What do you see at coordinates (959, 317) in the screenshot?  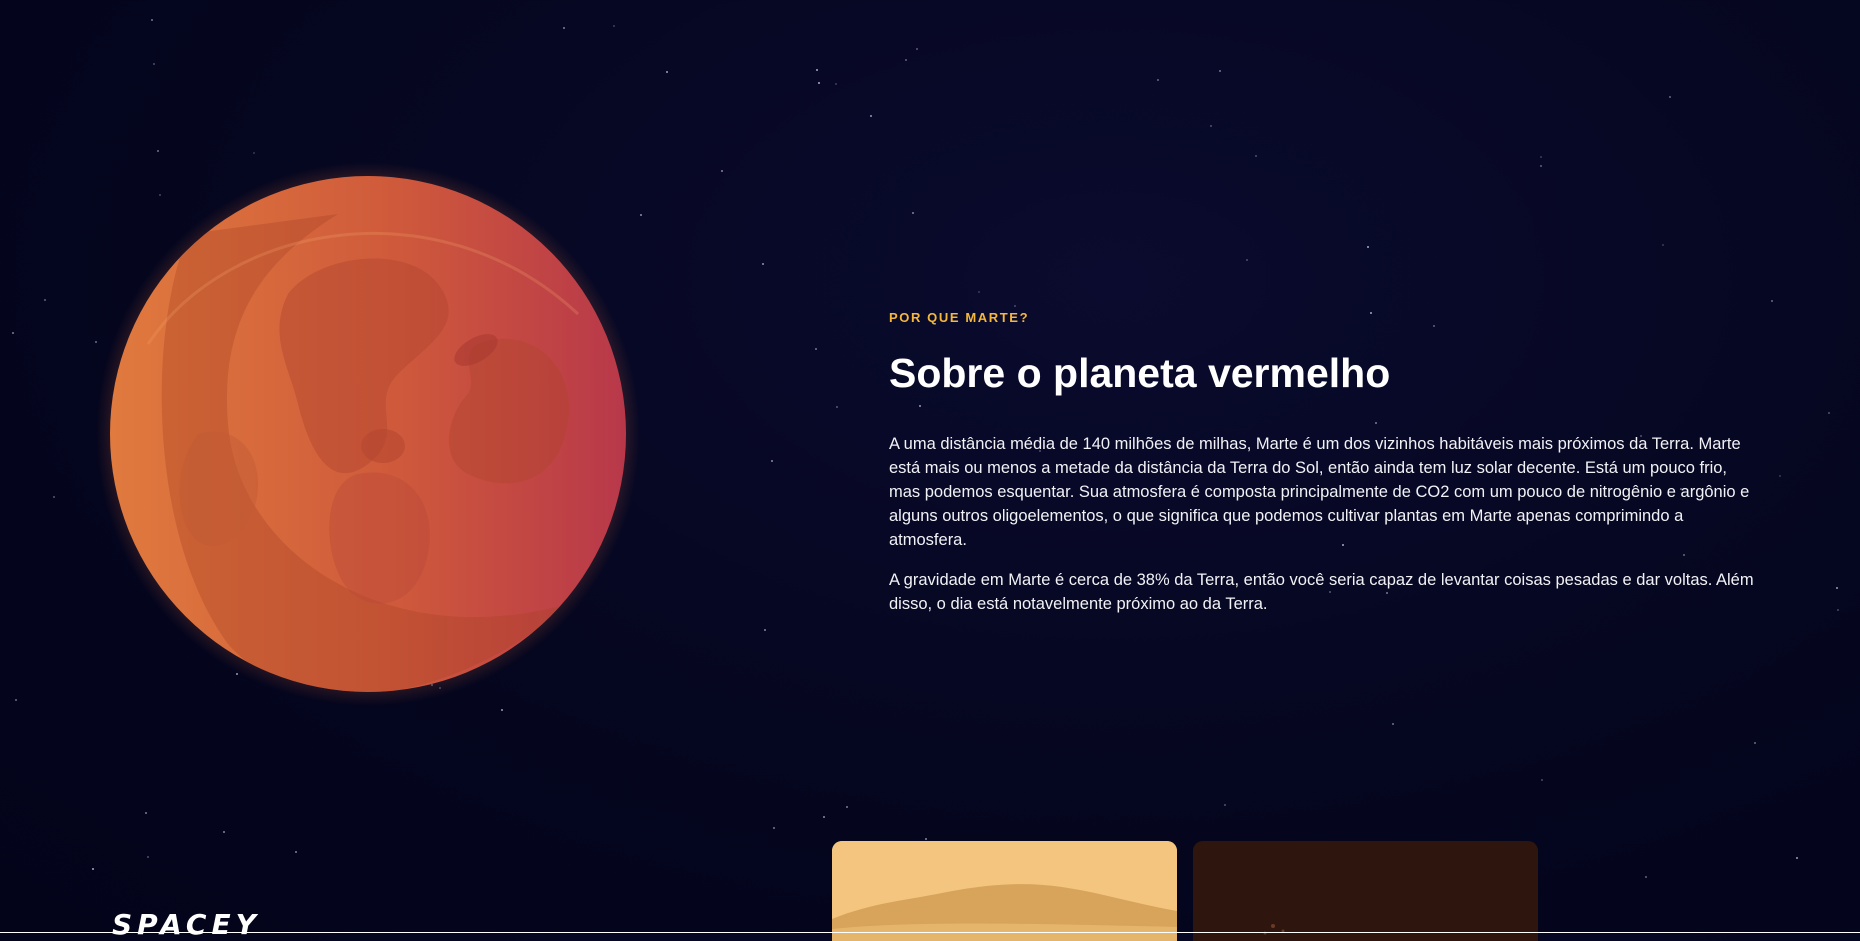 I see `section-kicker: POR QUE MARTE?` at bounding box center [959, 317].